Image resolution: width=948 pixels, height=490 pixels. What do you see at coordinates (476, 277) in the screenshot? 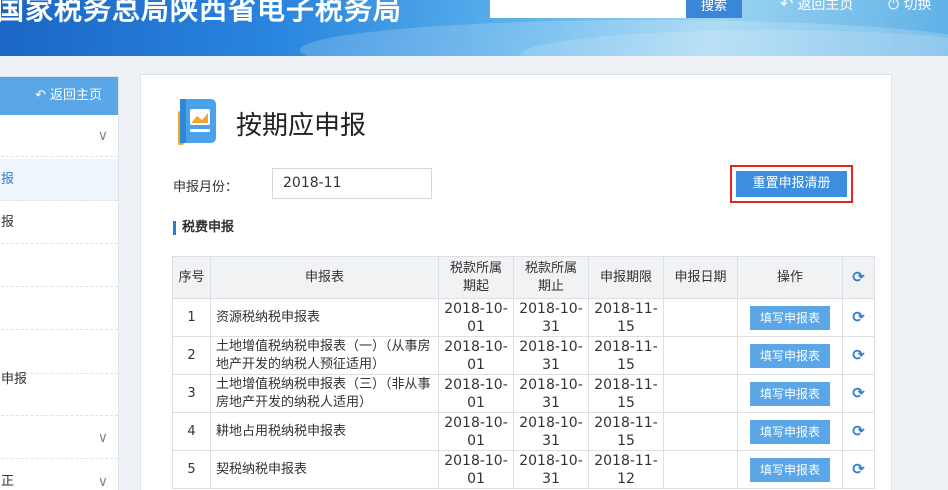
I see `column-header: 税款所属 期起` at bounding box center [476, 277].